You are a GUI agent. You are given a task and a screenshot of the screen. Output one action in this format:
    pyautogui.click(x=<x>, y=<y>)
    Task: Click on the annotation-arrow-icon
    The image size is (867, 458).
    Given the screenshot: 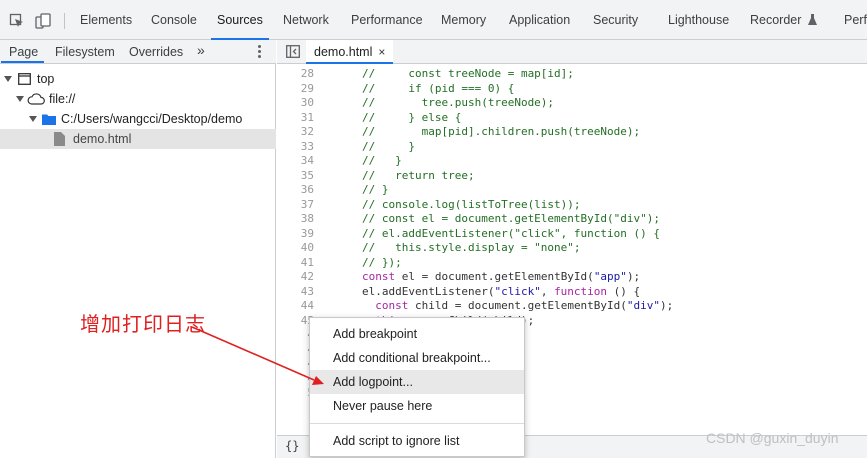 What is the action you would take?
    pyautogui.click(x=257, y=355)
    